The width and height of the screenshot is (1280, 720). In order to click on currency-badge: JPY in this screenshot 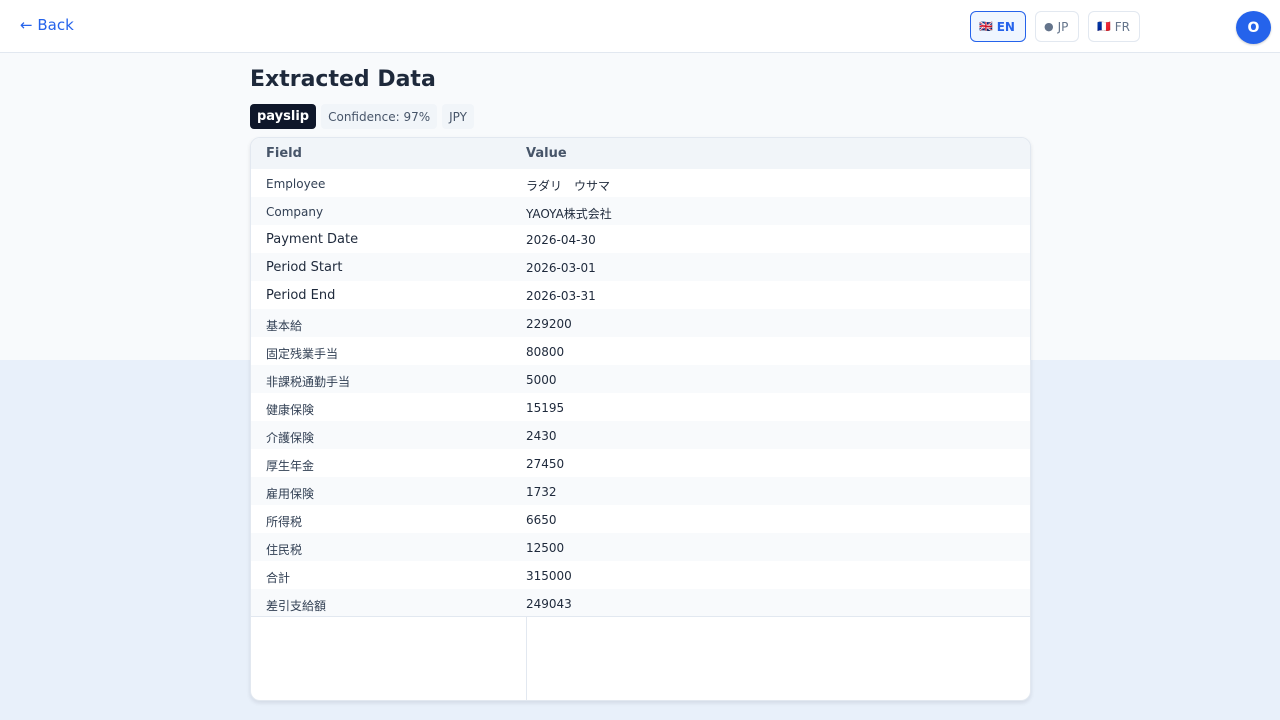, I will do `click(458, 116)`.